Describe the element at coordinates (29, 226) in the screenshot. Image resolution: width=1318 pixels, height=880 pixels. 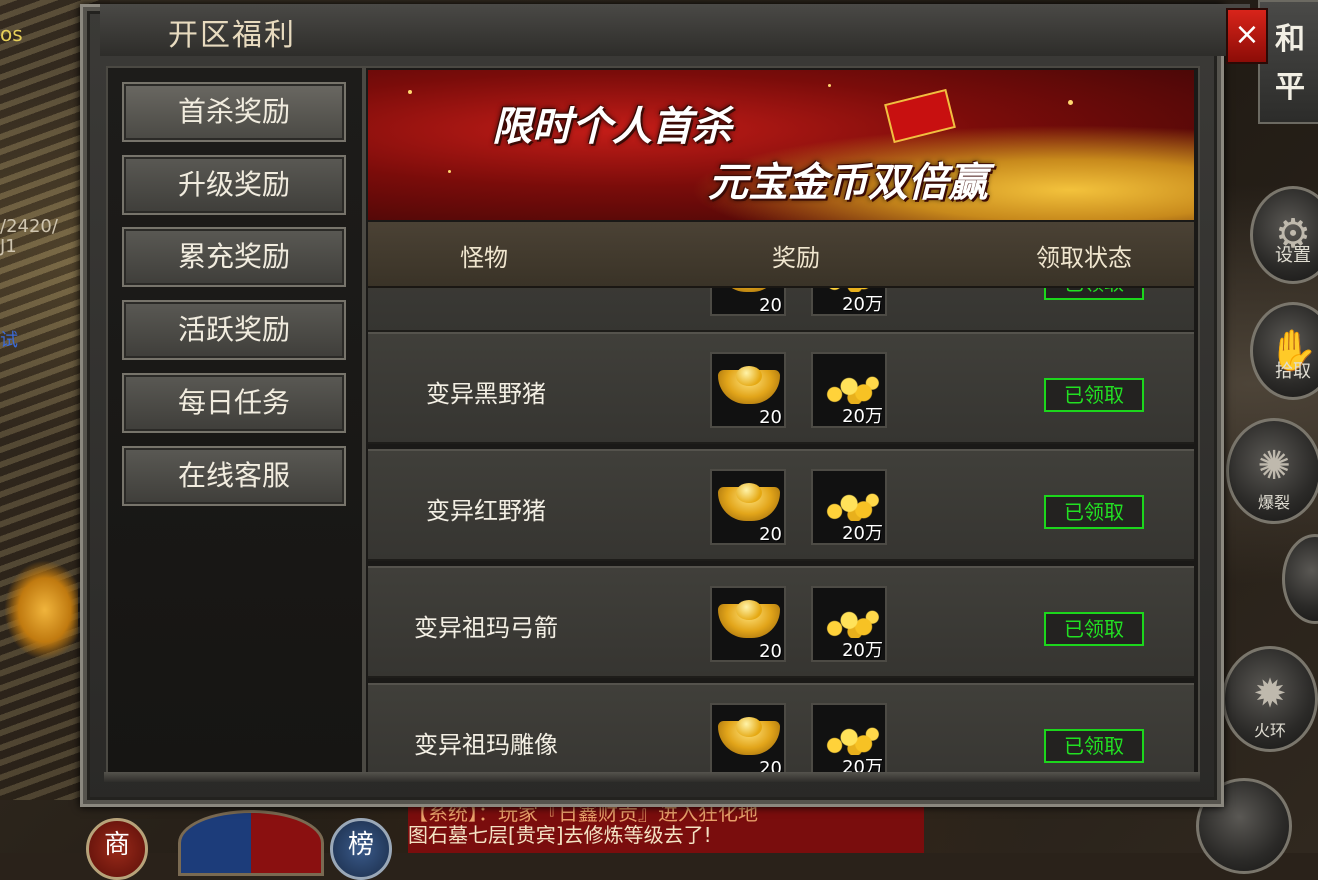
I see `left-partial-hp: /2420/` at that location.